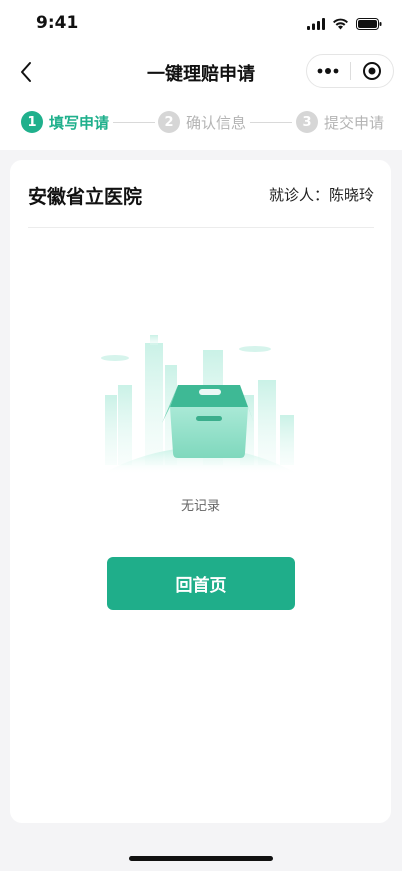  Describe the element at coordinates (340, 24) in the screenshot. I see `wifi-icon` at that location.